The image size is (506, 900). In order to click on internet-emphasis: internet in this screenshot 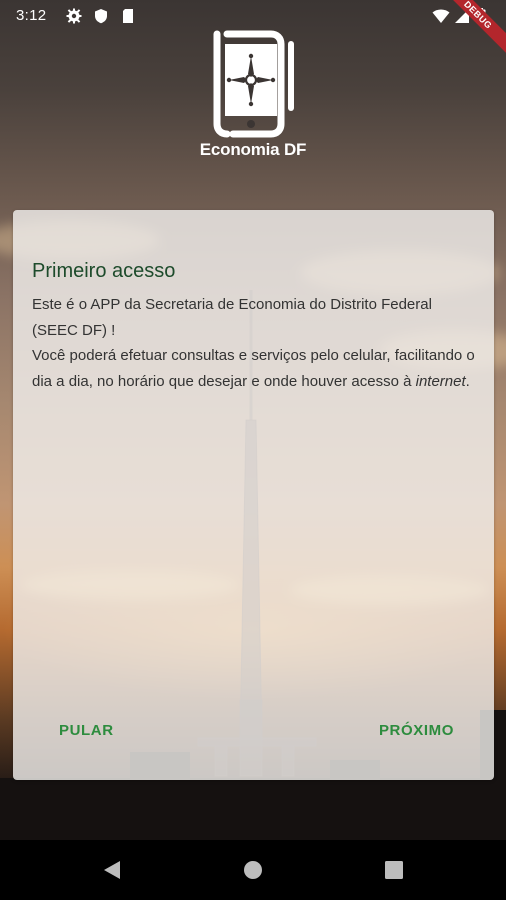, I will do `click(440, 381)`.